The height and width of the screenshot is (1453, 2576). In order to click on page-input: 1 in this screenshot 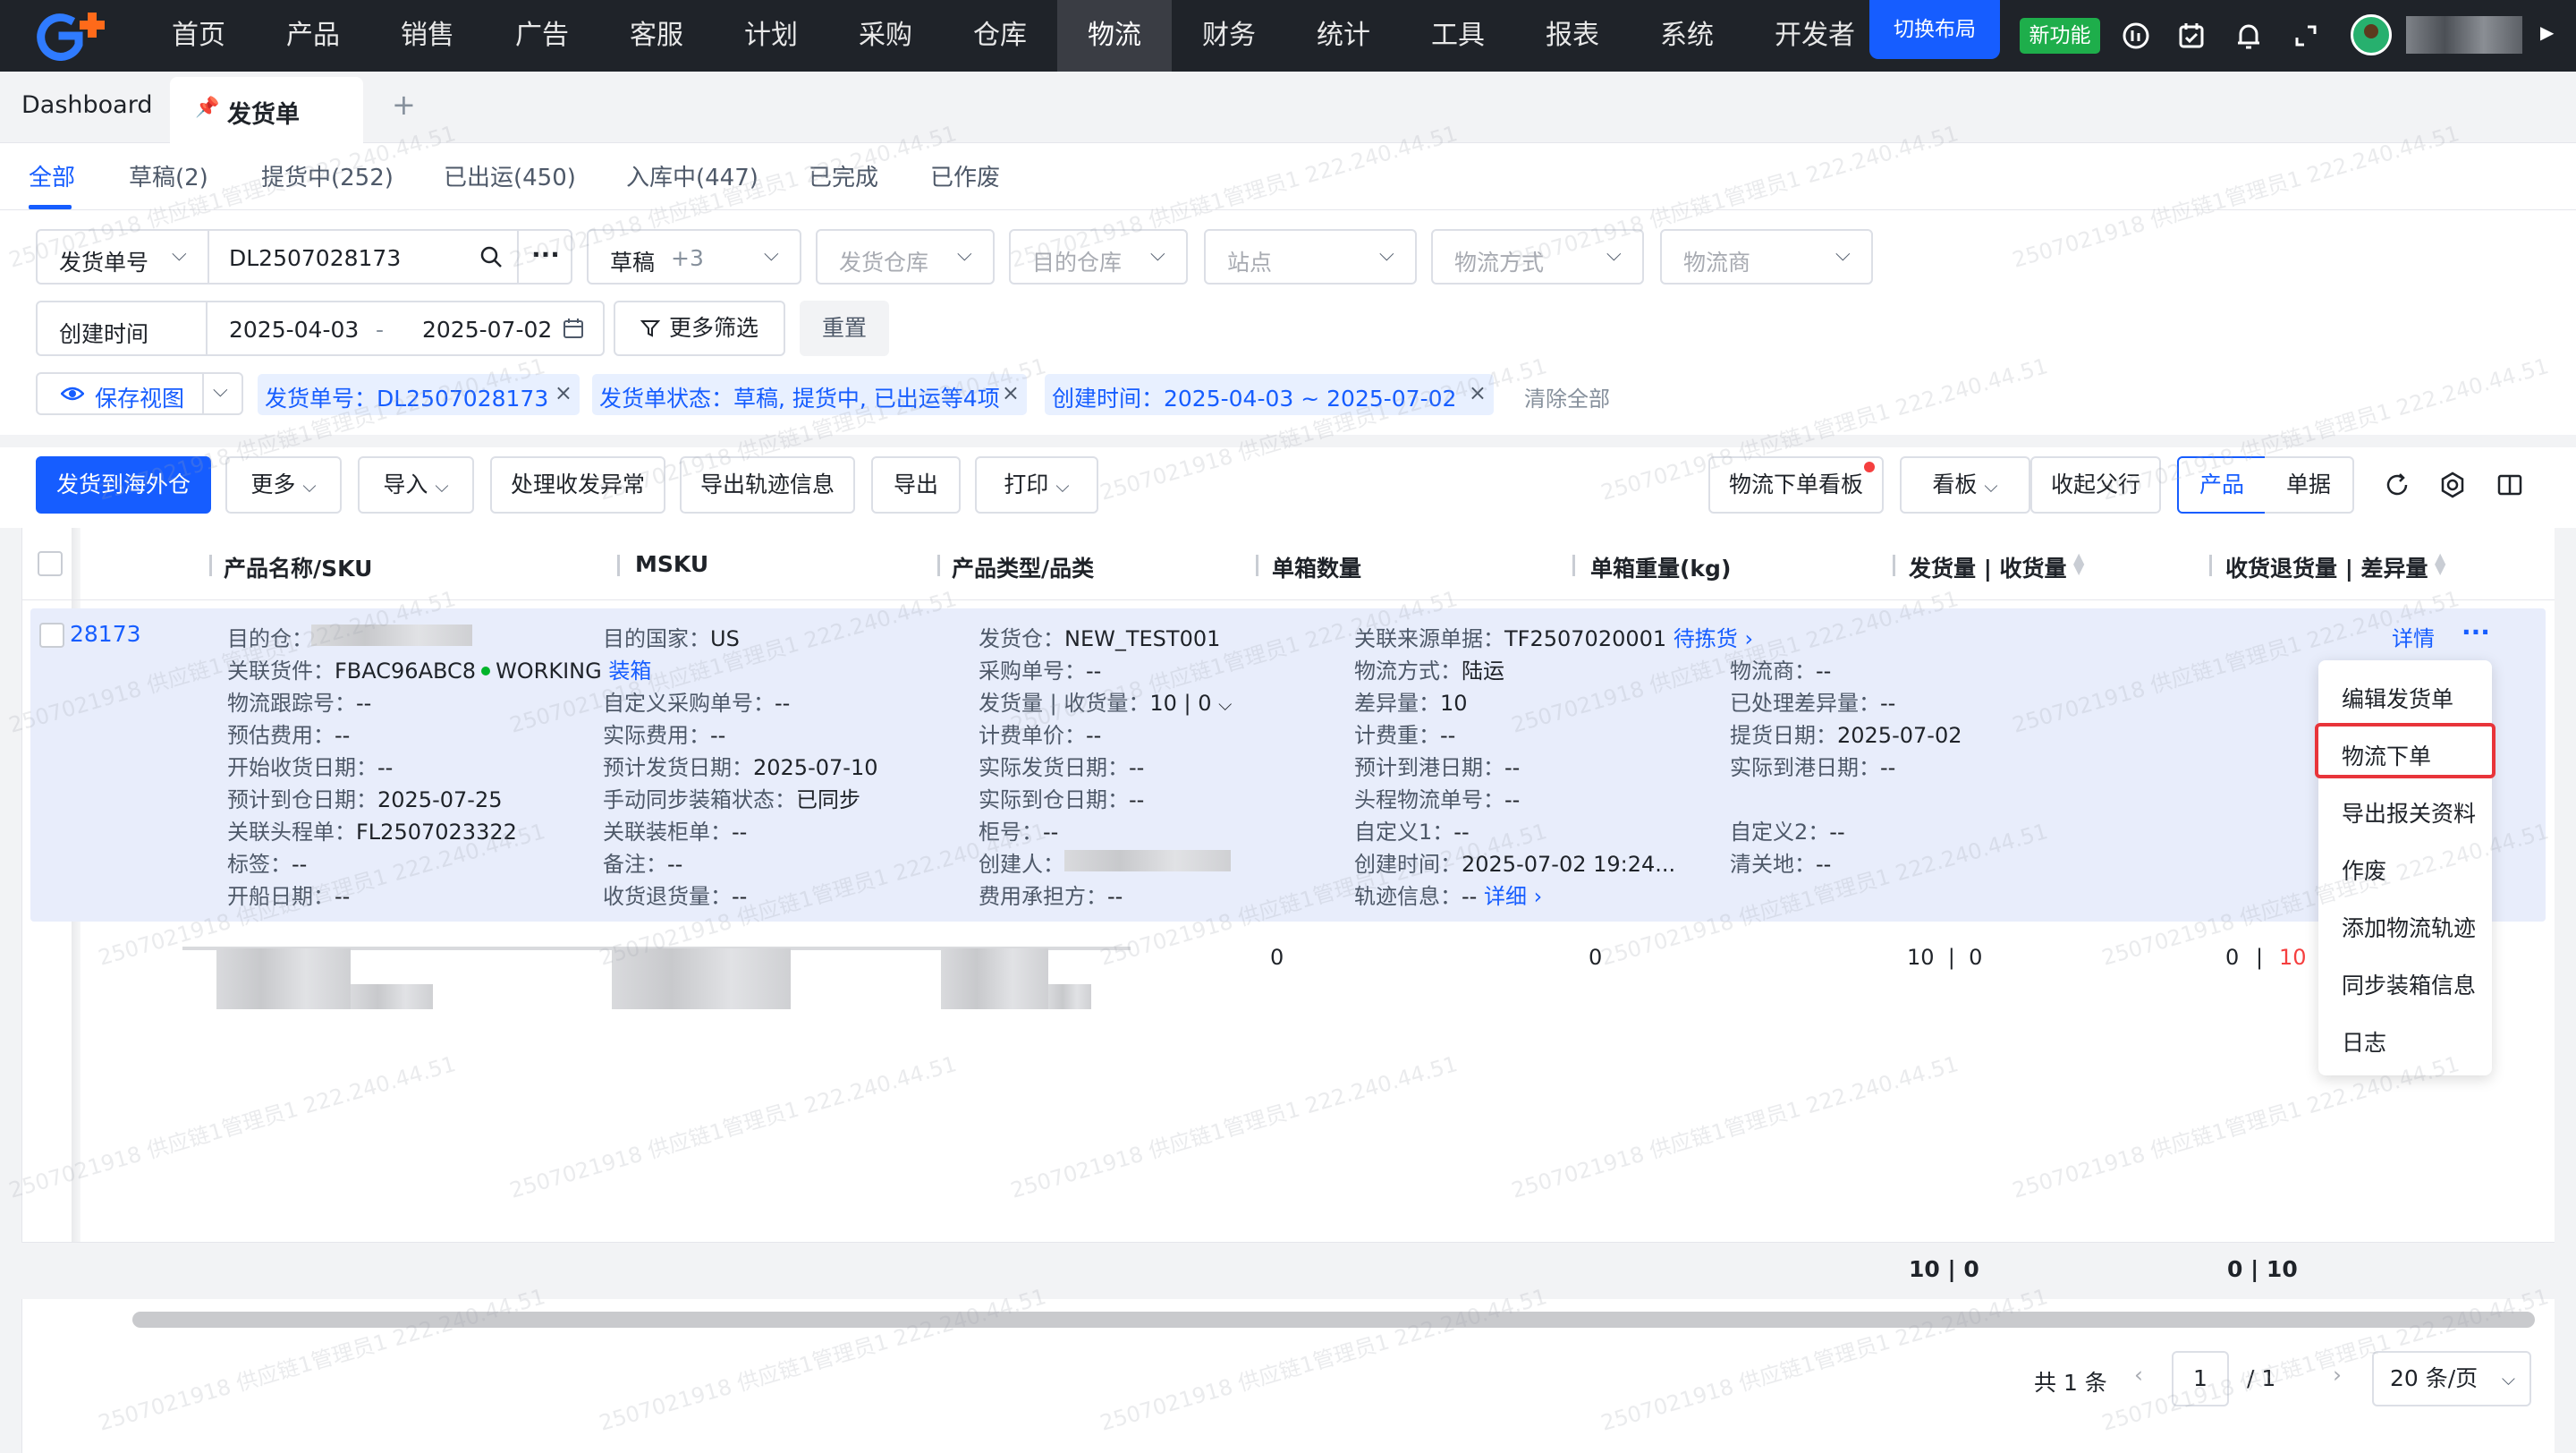, I will do `click(2200, 1378)`.